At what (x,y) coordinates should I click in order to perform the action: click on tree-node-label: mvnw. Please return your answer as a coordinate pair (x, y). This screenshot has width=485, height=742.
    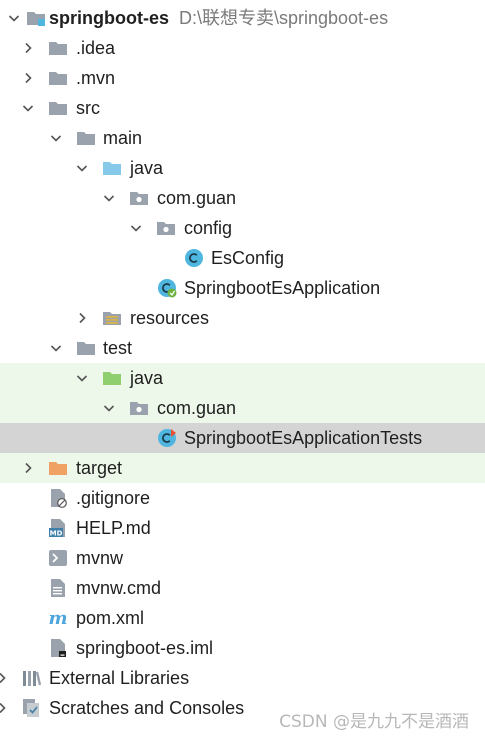
    Looking at the image, I should click on (100, 558).